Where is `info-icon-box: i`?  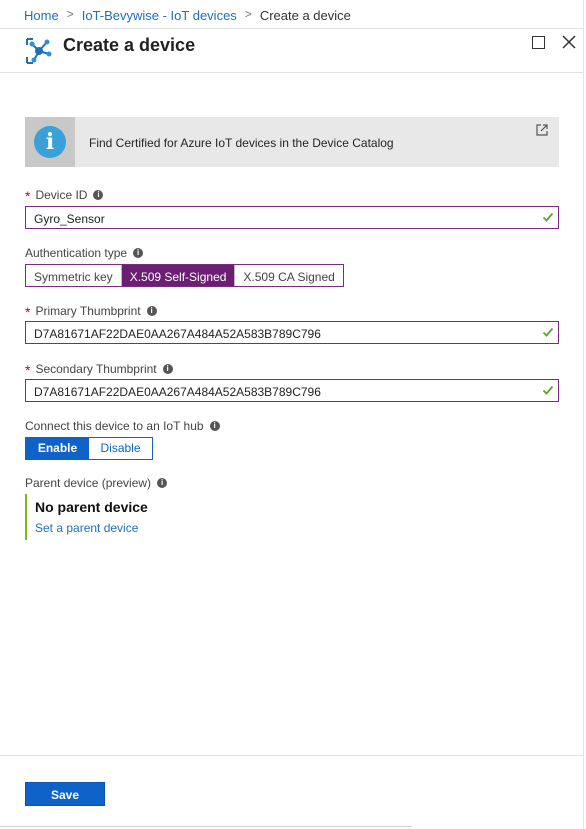 info-icon-box: i is located at coordinates (50, 142).